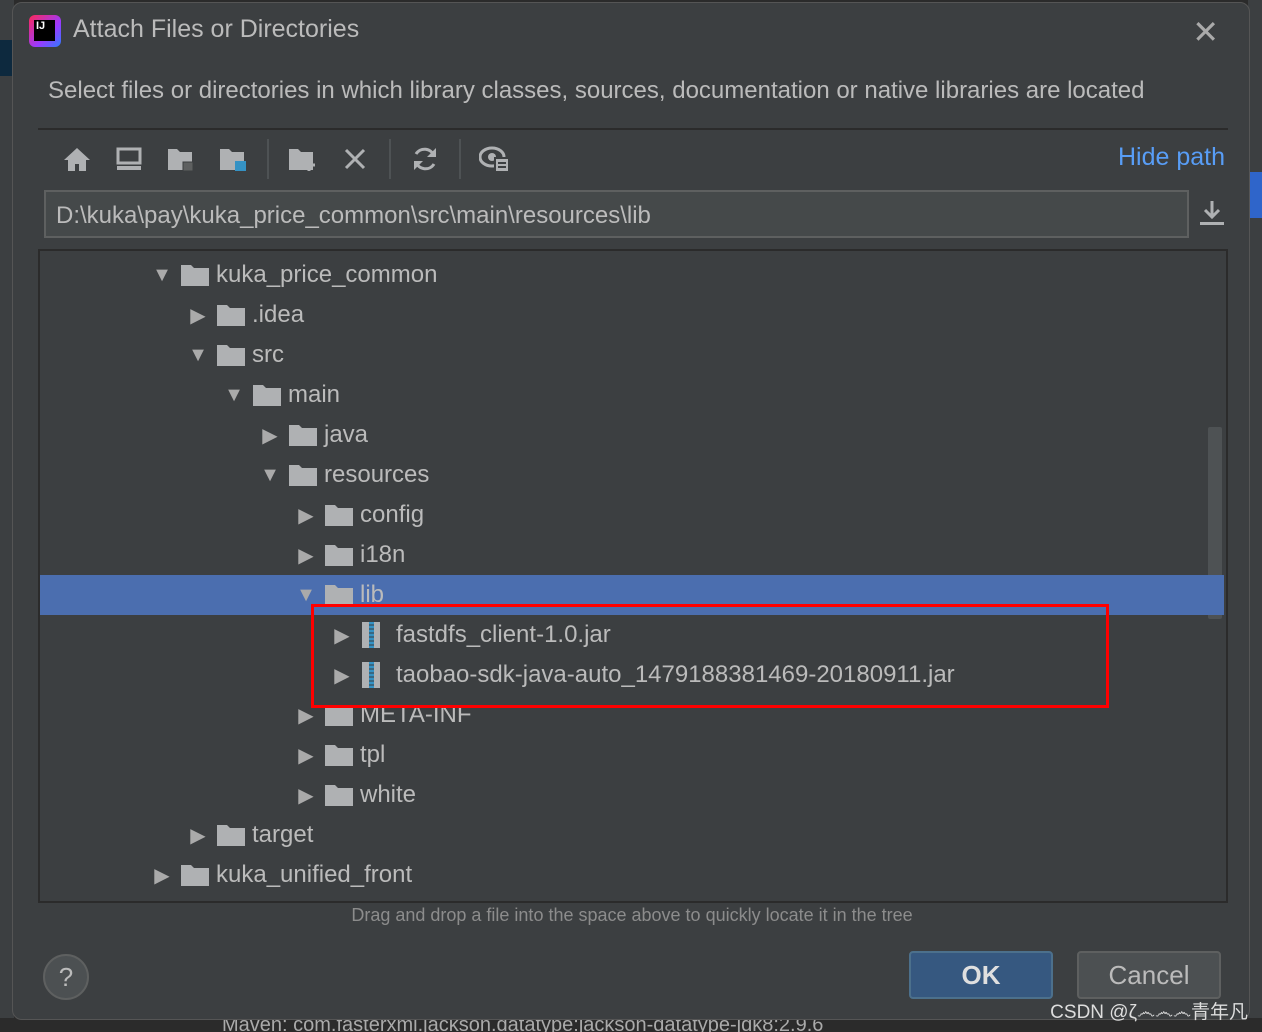 The width and height of the screenshot is (1262, 1032). Describe the element at coordinates (1149, 1012) in the screenshot. I see `watermark: CSDN @ζ෴෴෴青年凡` at that location.